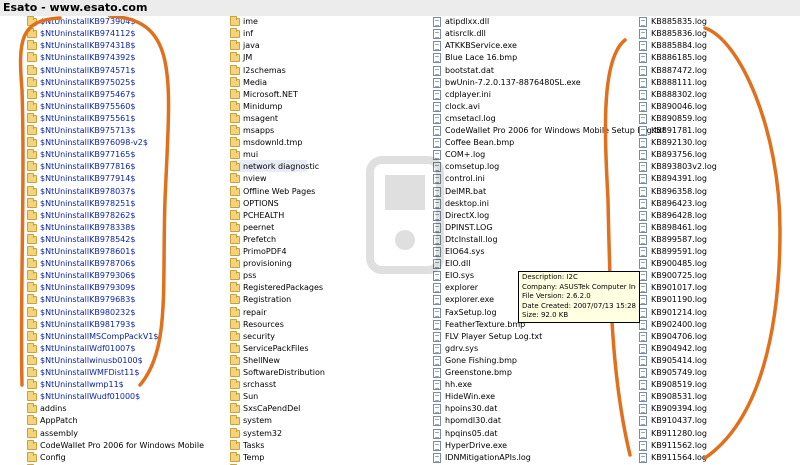  I want to click on window-title: Esato - www.esato.com, so click(75, 7).